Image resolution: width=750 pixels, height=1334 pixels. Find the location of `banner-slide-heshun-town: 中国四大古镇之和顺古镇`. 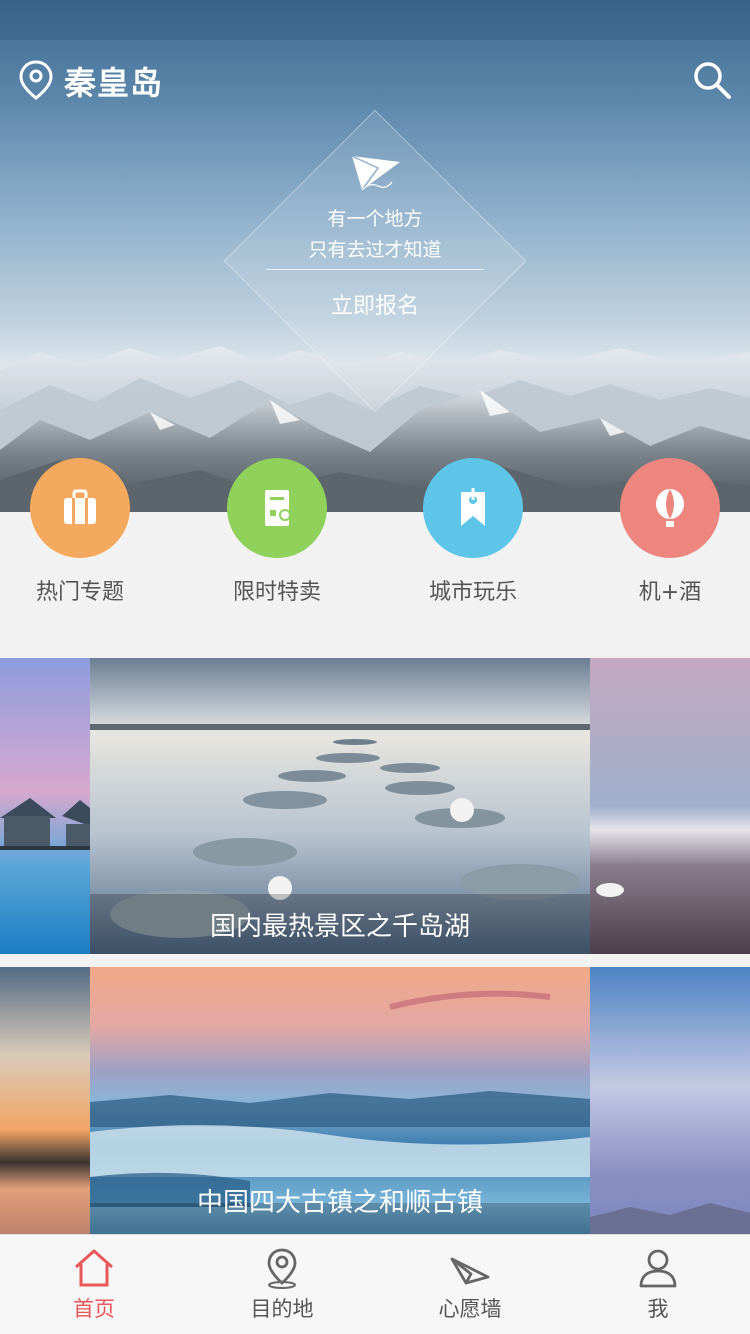

banner-slide-heshun-town: 中国四大古镇之和顺古镇 is located at coordinates (340, 1115).